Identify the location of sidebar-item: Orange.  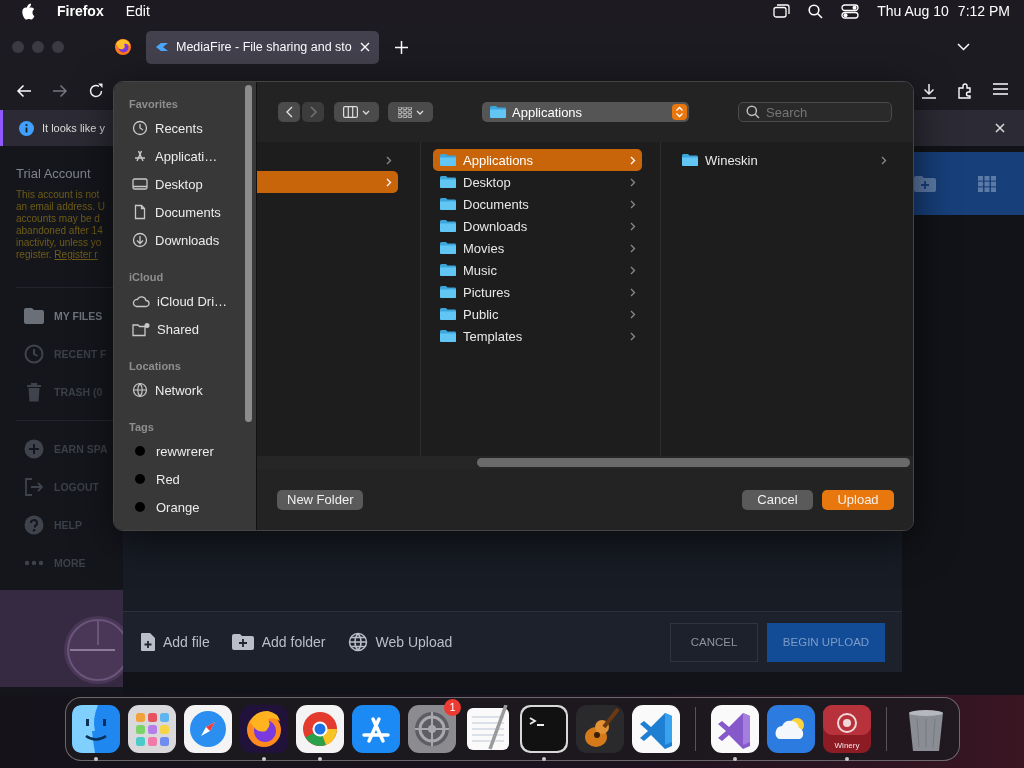
(185, 507).